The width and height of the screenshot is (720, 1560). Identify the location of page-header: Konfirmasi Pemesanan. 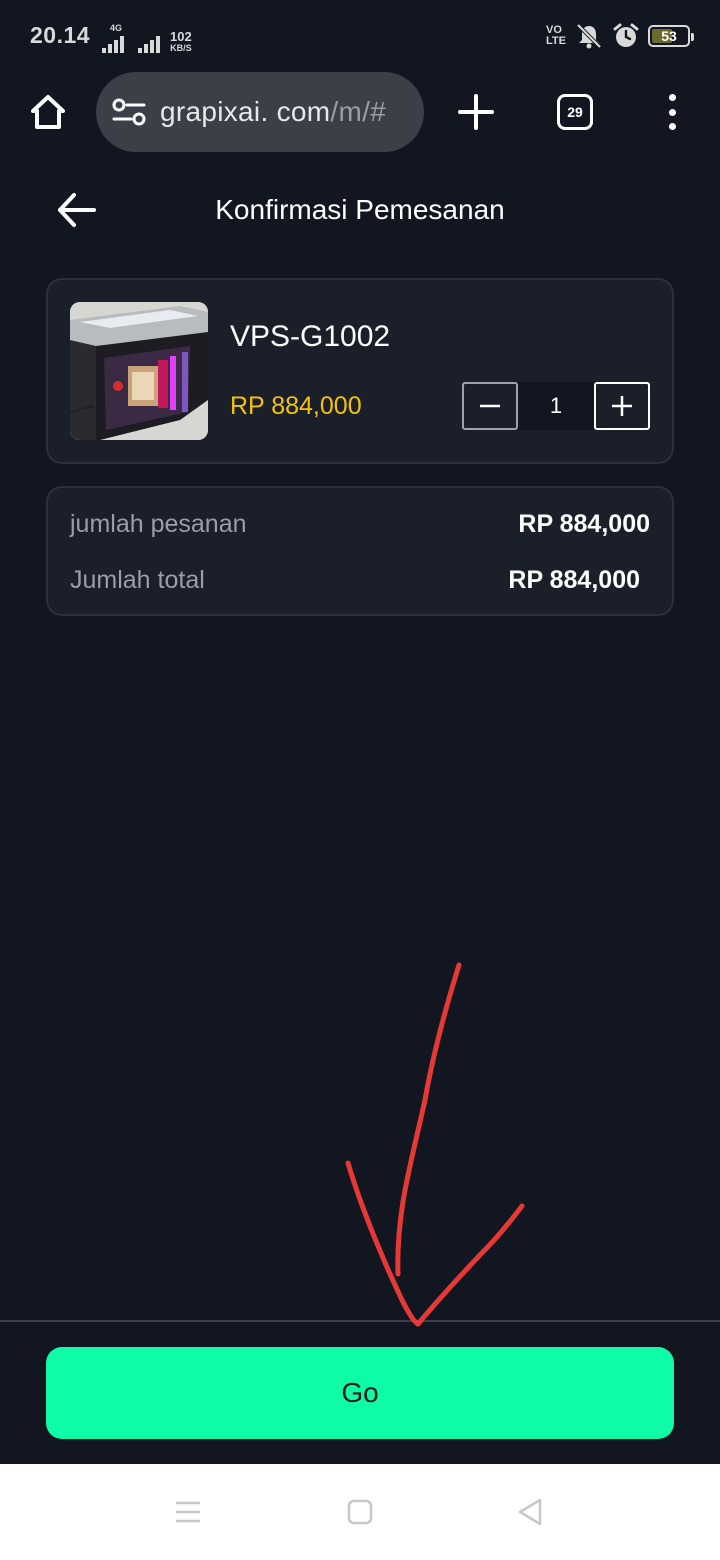
(360, 210).